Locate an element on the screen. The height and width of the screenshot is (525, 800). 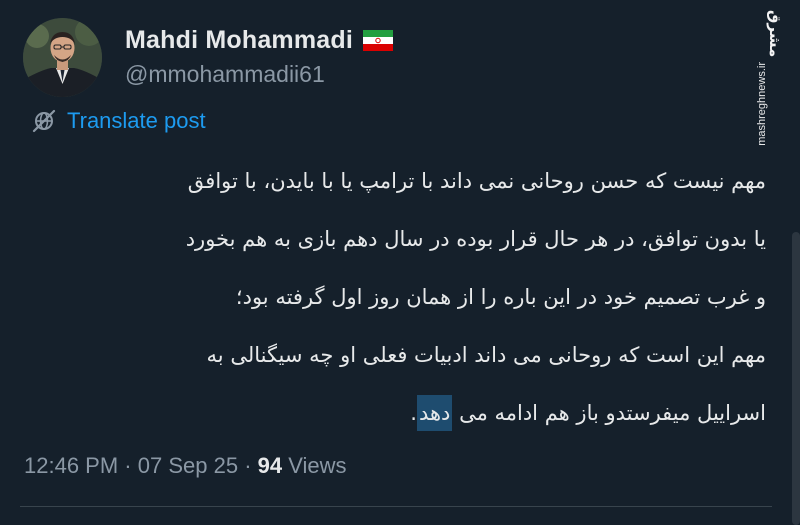
avatar is located at coordinates (62, 57).